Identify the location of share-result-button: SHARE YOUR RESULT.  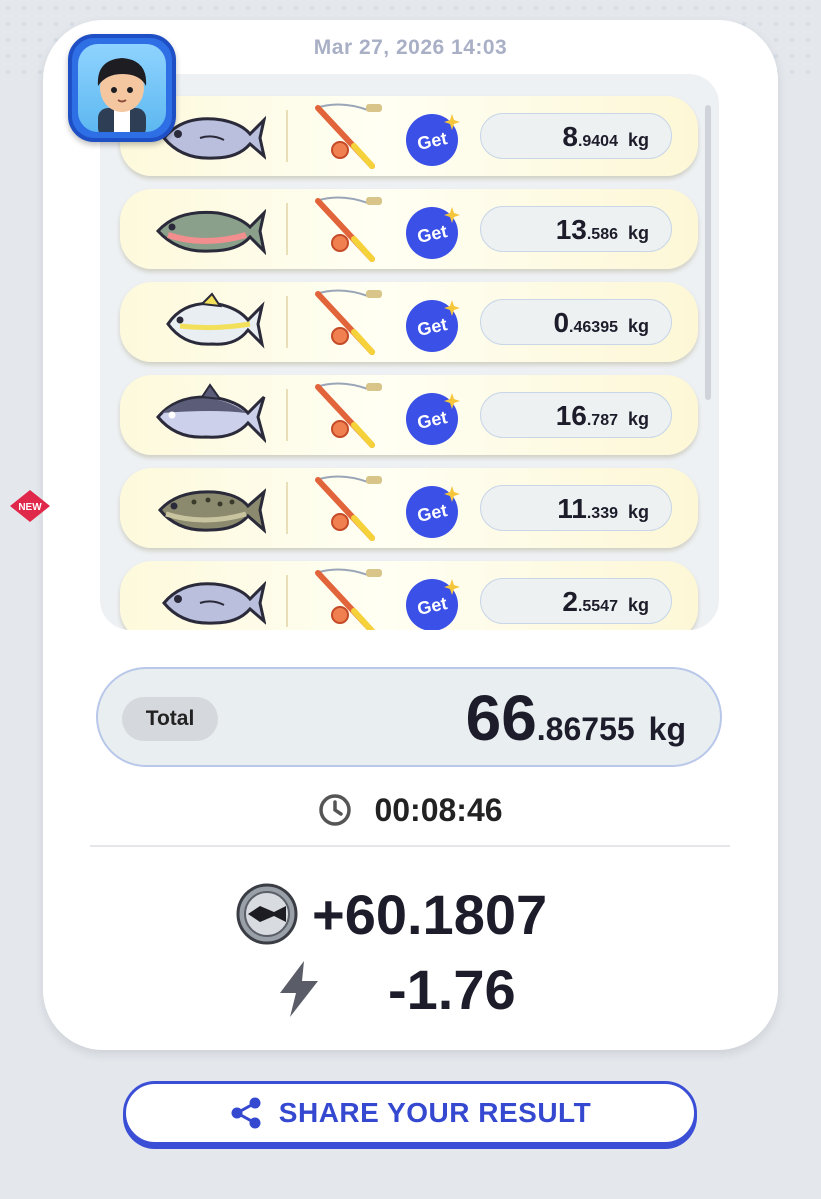
(410, 1113).